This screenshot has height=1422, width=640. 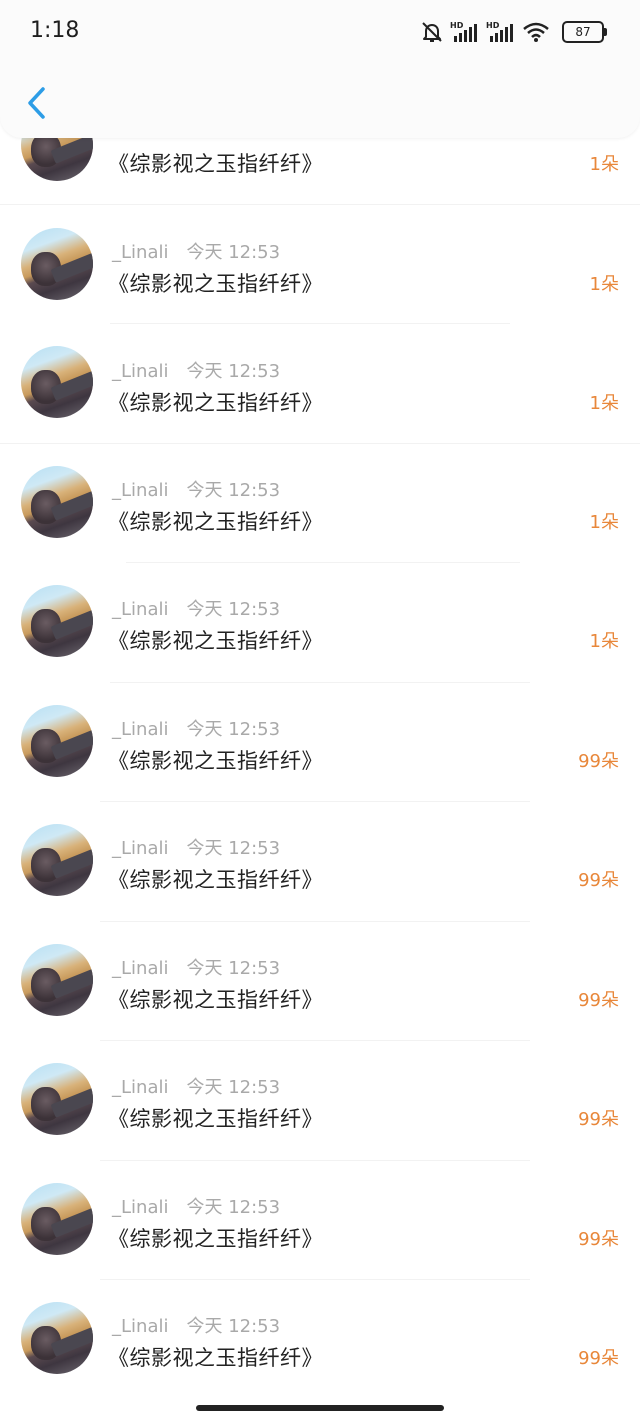 I want to click on chevron-left-icon, so click(x=36, y=103).